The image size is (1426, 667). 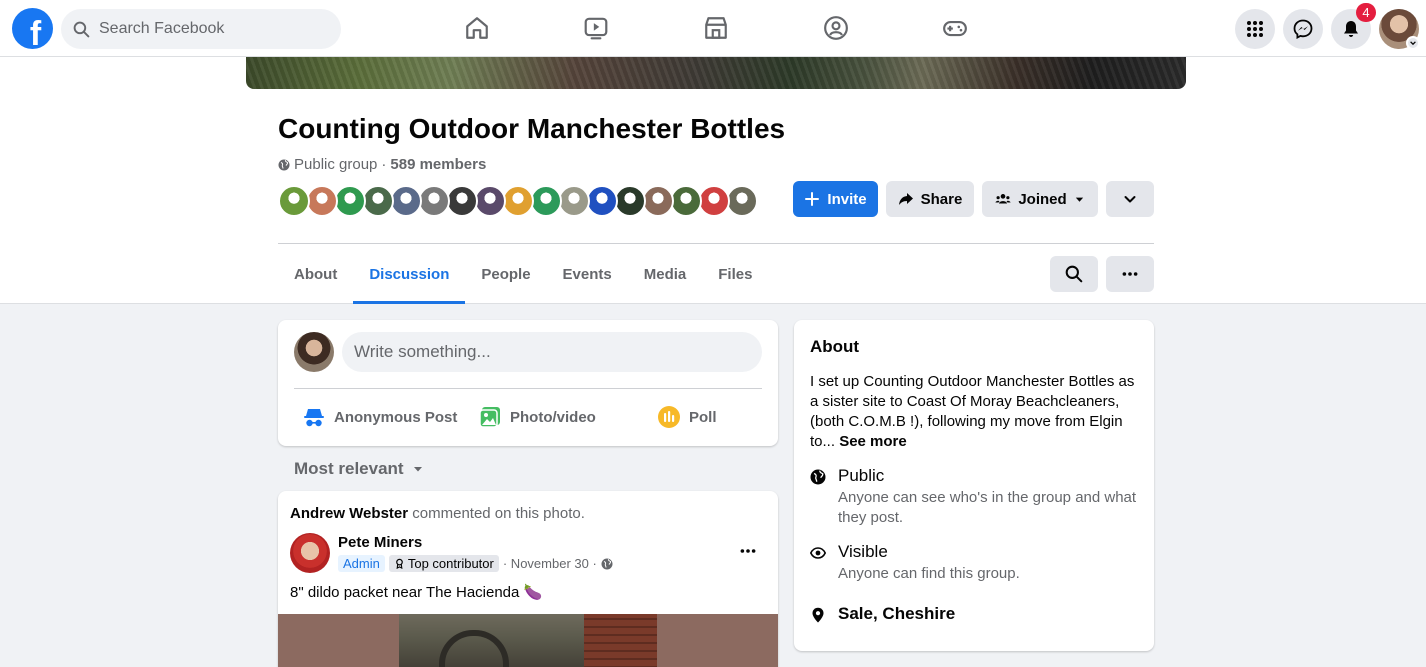 I want to click on poll-button: Poll, so click(x=687, y=417).